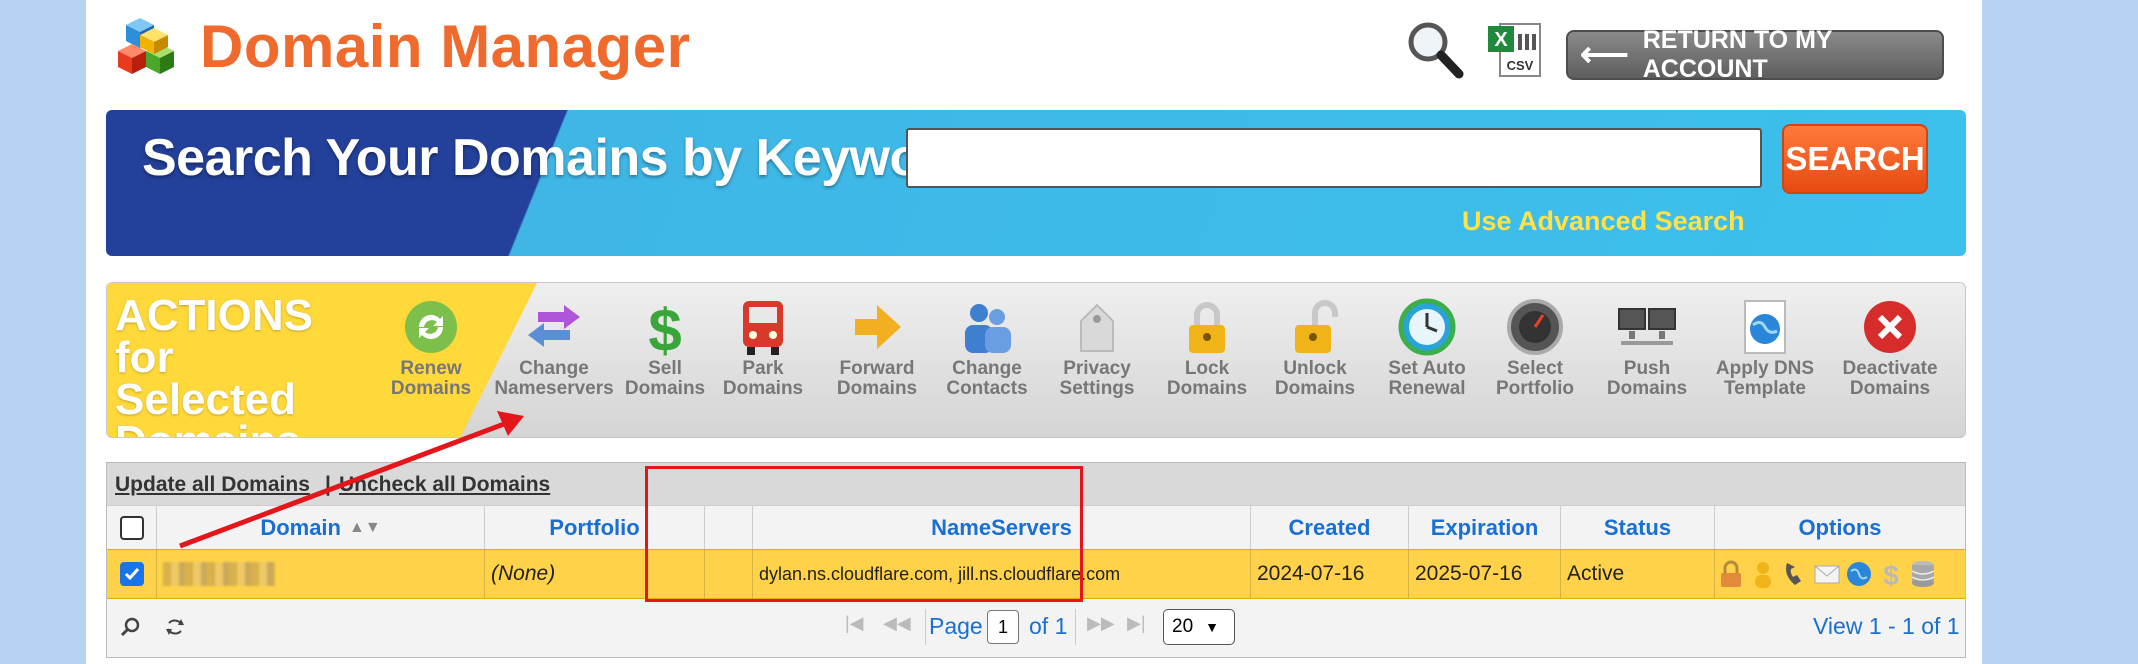 The height and width of the screenshot is (664, 2138). I want to click on contacts-icon, so click(988, 328).